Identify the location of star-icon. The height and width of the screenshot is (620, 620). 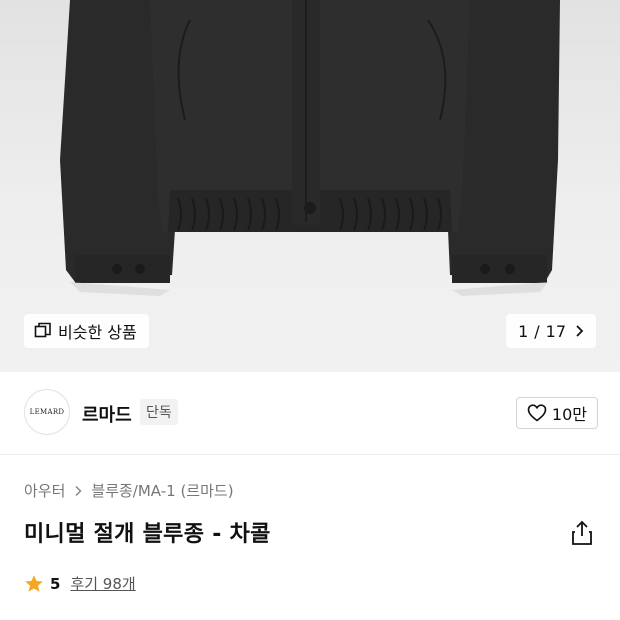
(34, 583).